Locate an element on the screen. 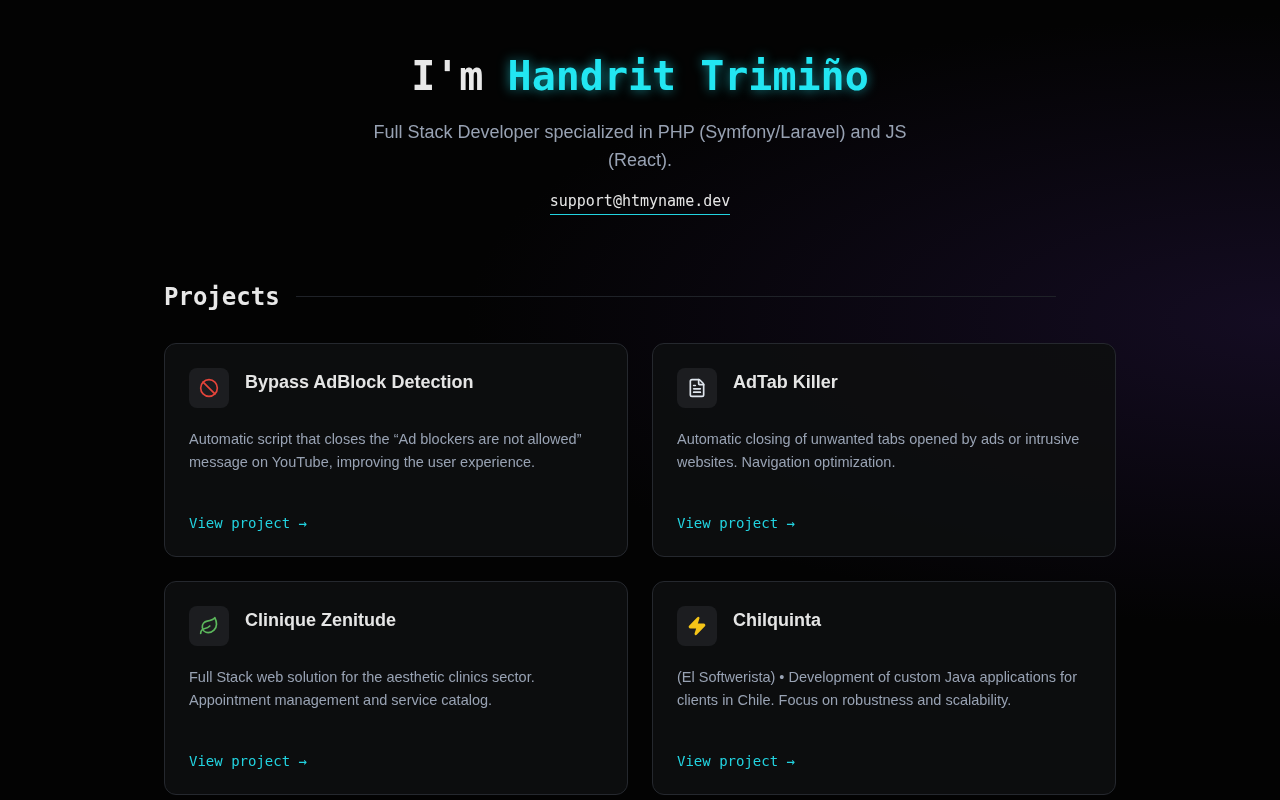  project-title: Clinique Zenitude is located at coordinates (320, 620).